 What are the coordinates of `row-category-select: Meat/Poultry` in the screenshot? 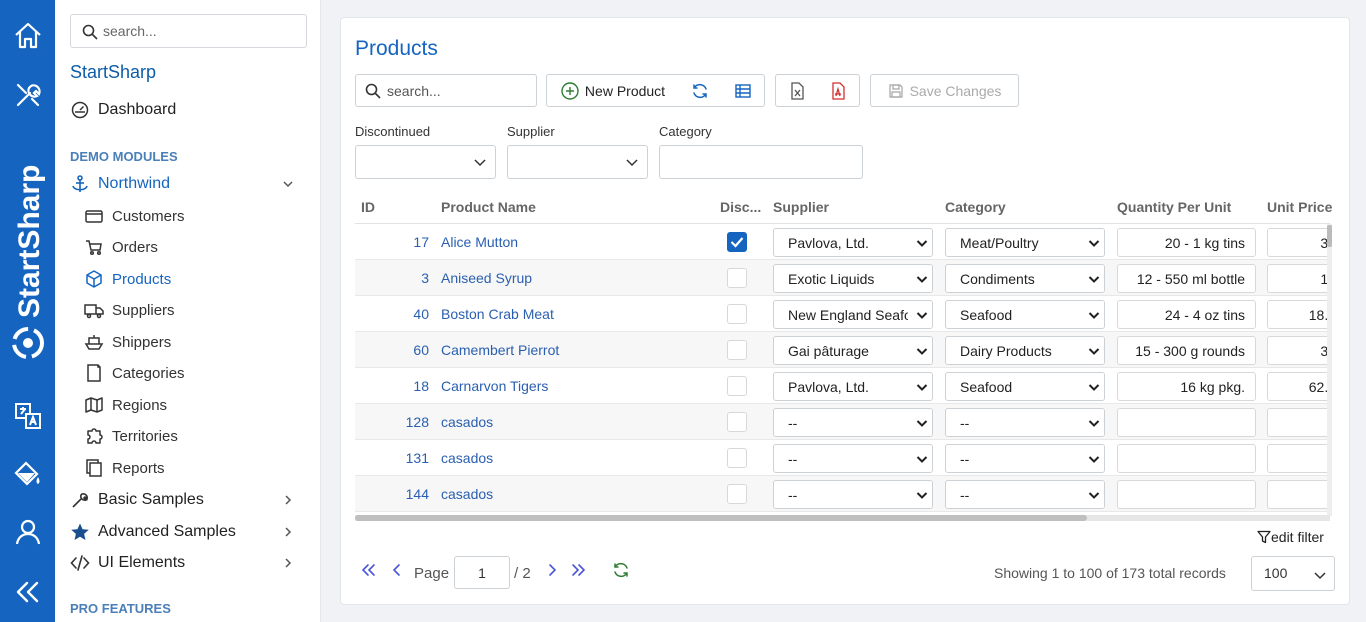 It's located at (1025, 242).